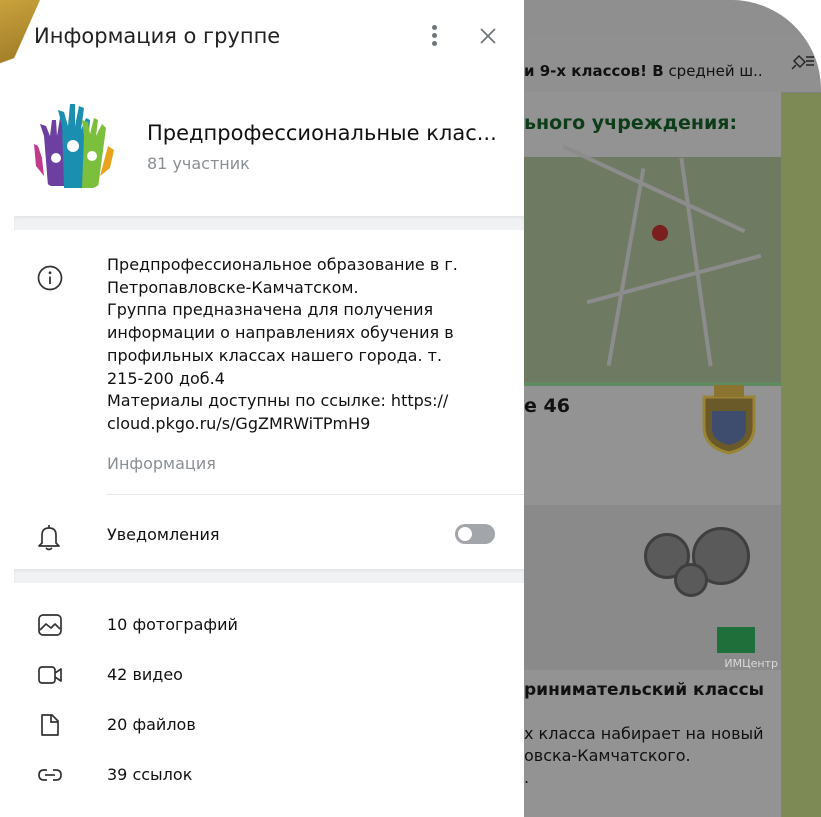  Describe the element at coordinates (269, 624) in the screenshot. I see `media-row-photos: 10 фотографий` at that location.